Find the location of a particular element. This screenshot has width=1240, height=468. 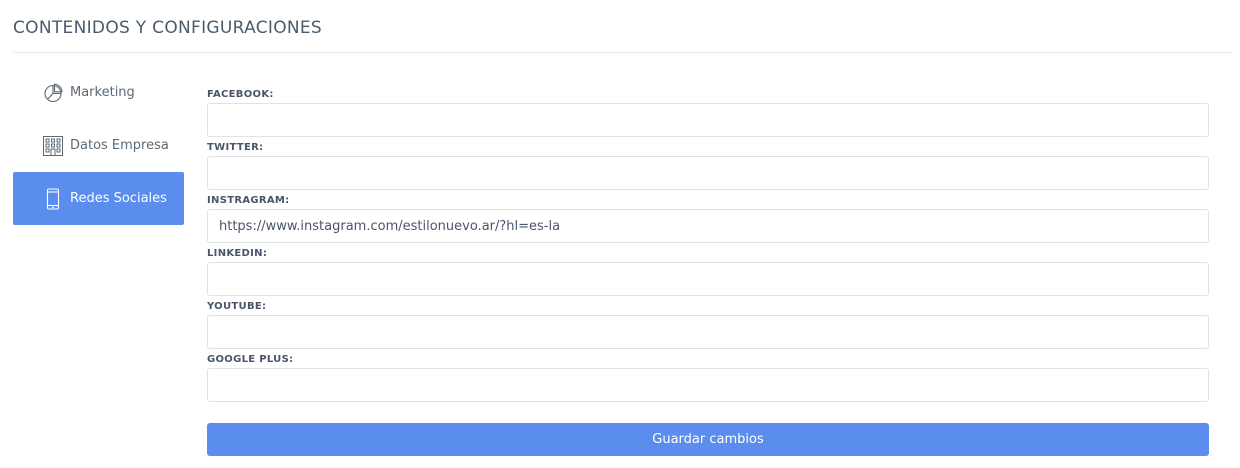

instagram-field-group: INSTRAGRAM: is located at coordinates (708, 218).